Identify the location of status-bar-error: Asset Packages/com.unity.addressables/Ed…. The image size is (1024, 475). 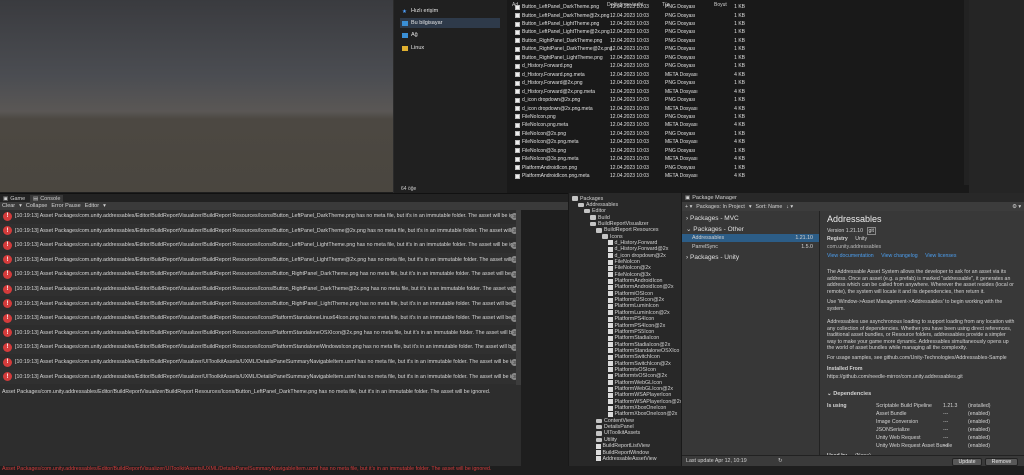
(512, 470).